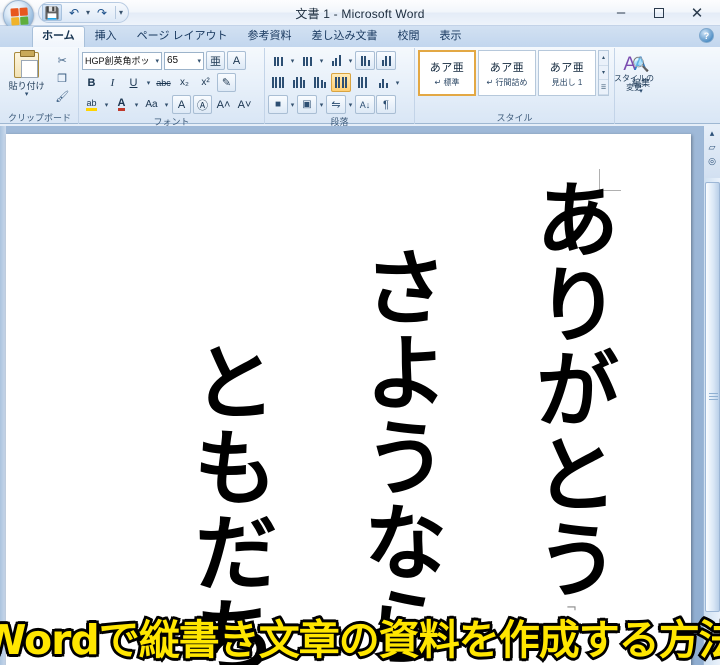  I want to click on bold-button: B, so click(91, 82).